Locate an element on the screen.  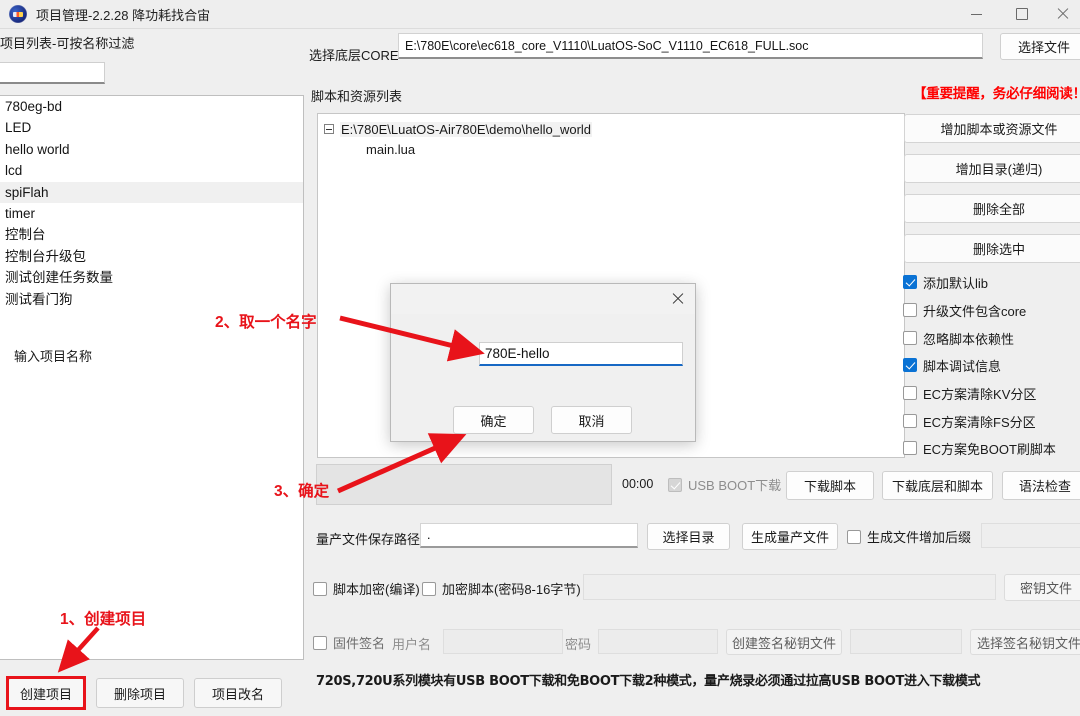
suffix-input is located at coordinates (1030, 535).